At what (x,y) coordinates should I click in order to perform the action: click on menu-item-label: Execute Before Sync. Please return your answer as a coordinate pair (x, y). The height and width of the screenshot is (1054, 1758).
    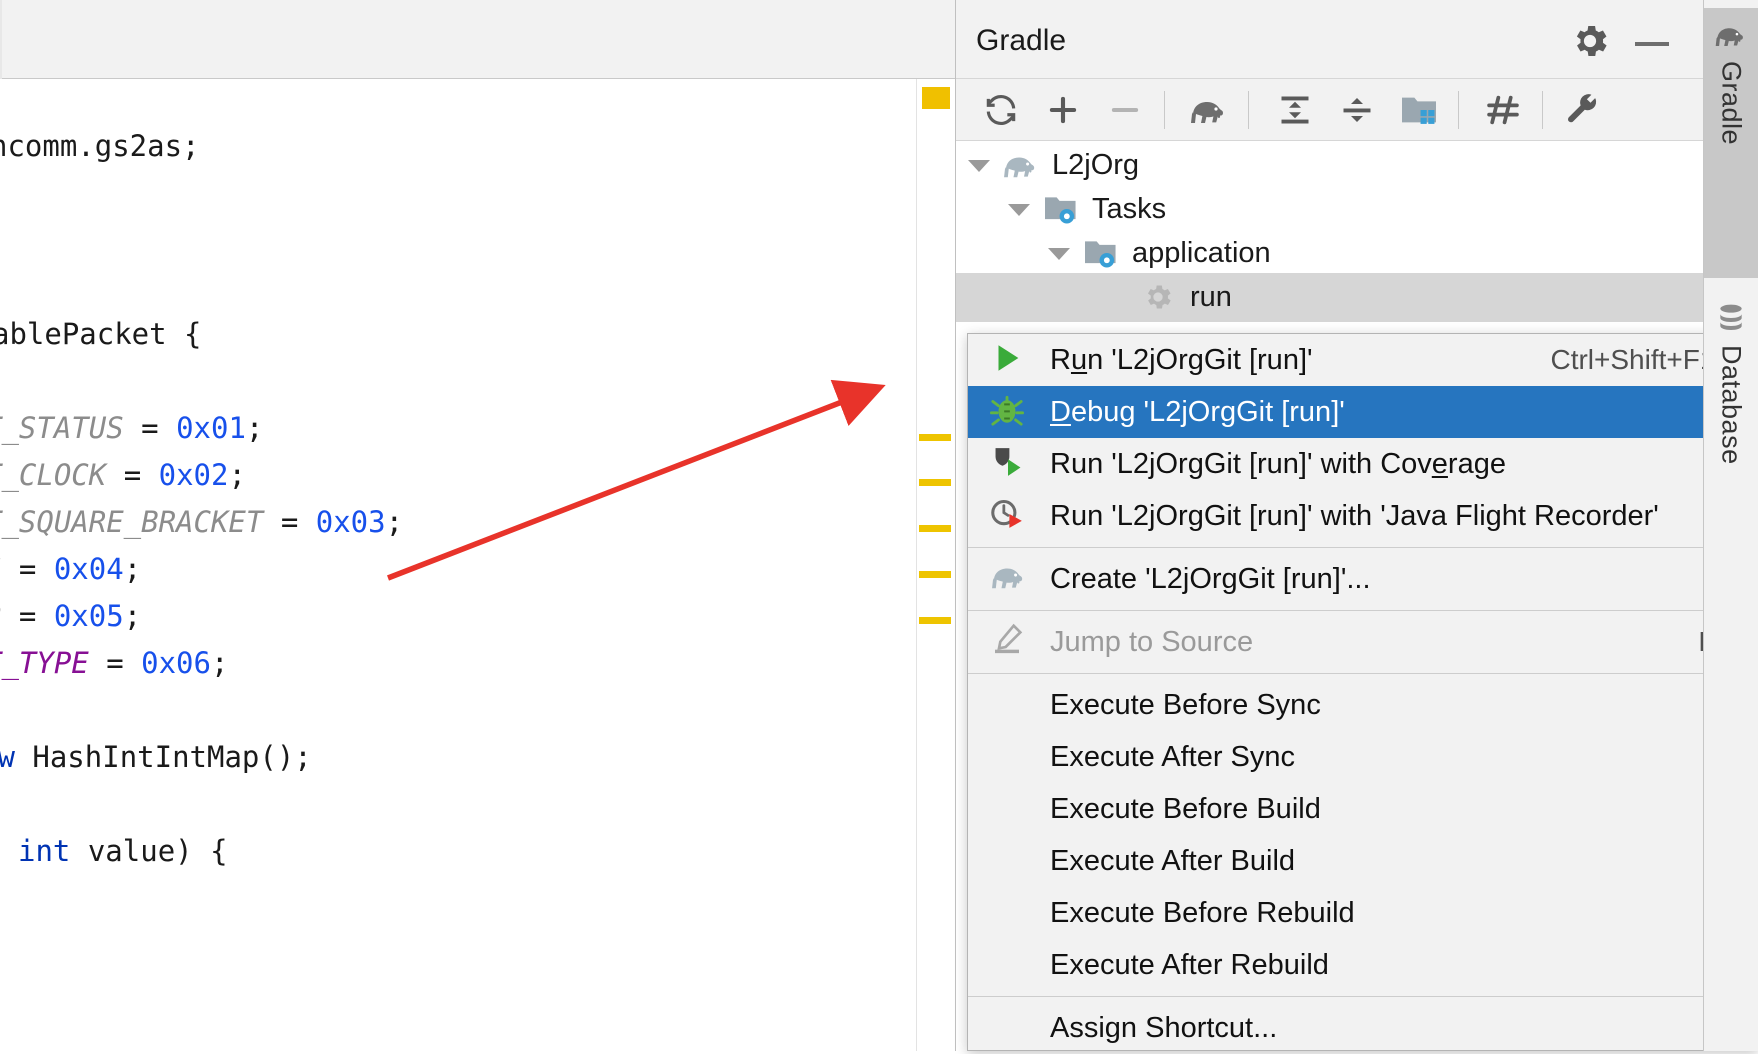
    Looking at the image, I should click on (1185, 704).